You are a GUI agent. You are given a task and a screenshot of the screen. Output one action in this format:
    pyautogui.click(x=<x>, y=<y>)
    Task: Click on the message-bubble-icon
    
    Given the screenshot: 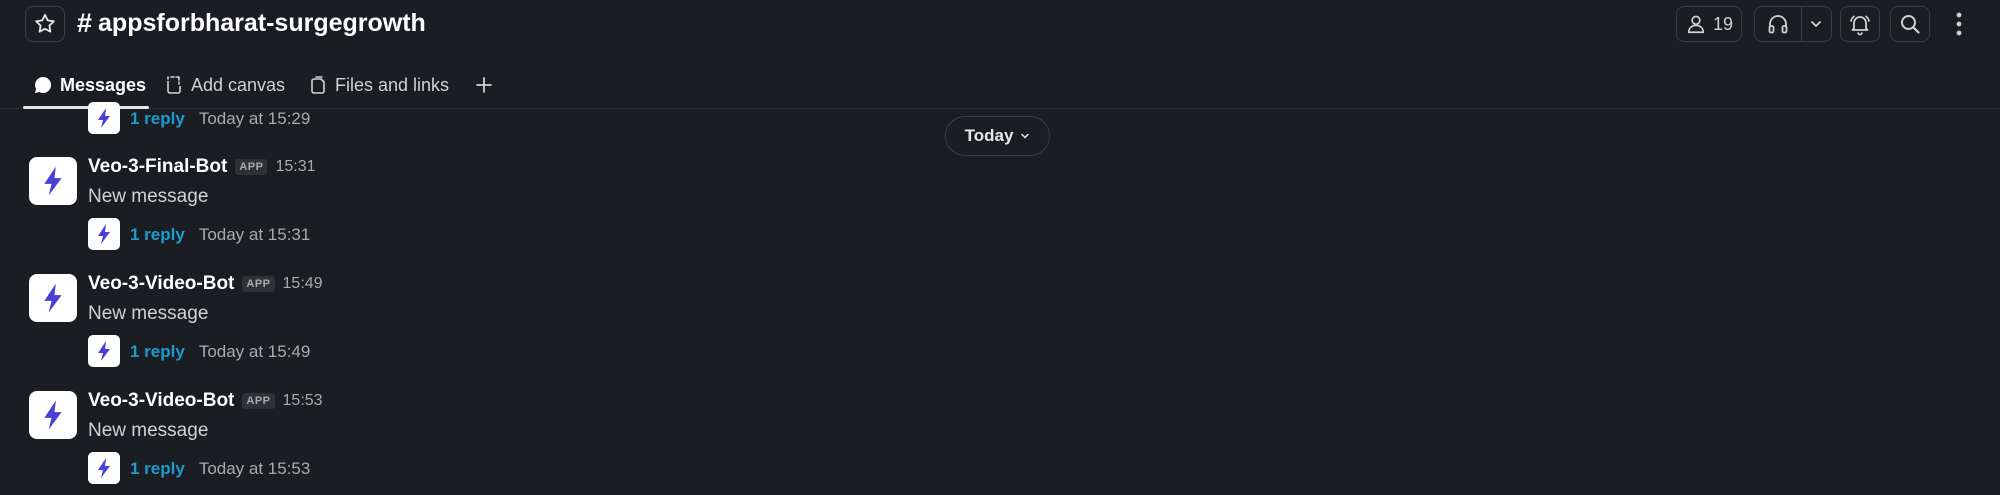 What is the action you would take?
    pyautogui.click(x=43, y=84)
    